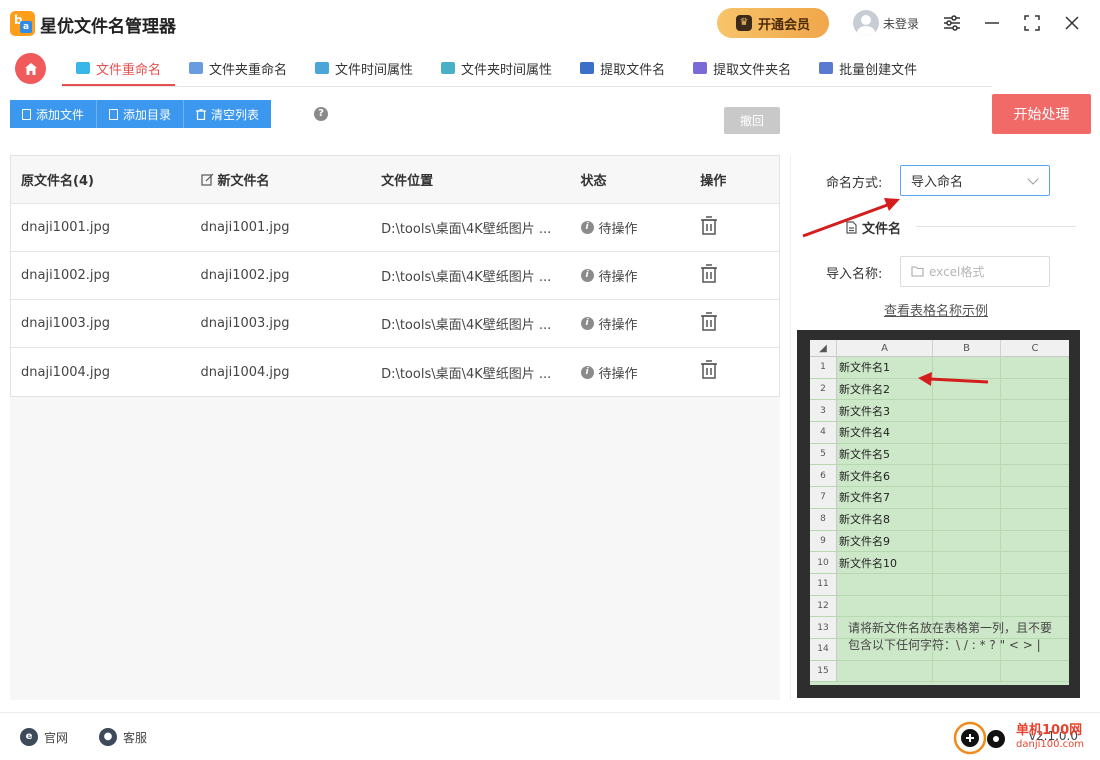 Image resolution: width=1100 pixels, height=760 pixels. What do you see at coordinates (141, 114) in the screenshot?
I see `add-directory-button: 添加目录` at bounding box center [141, 114].